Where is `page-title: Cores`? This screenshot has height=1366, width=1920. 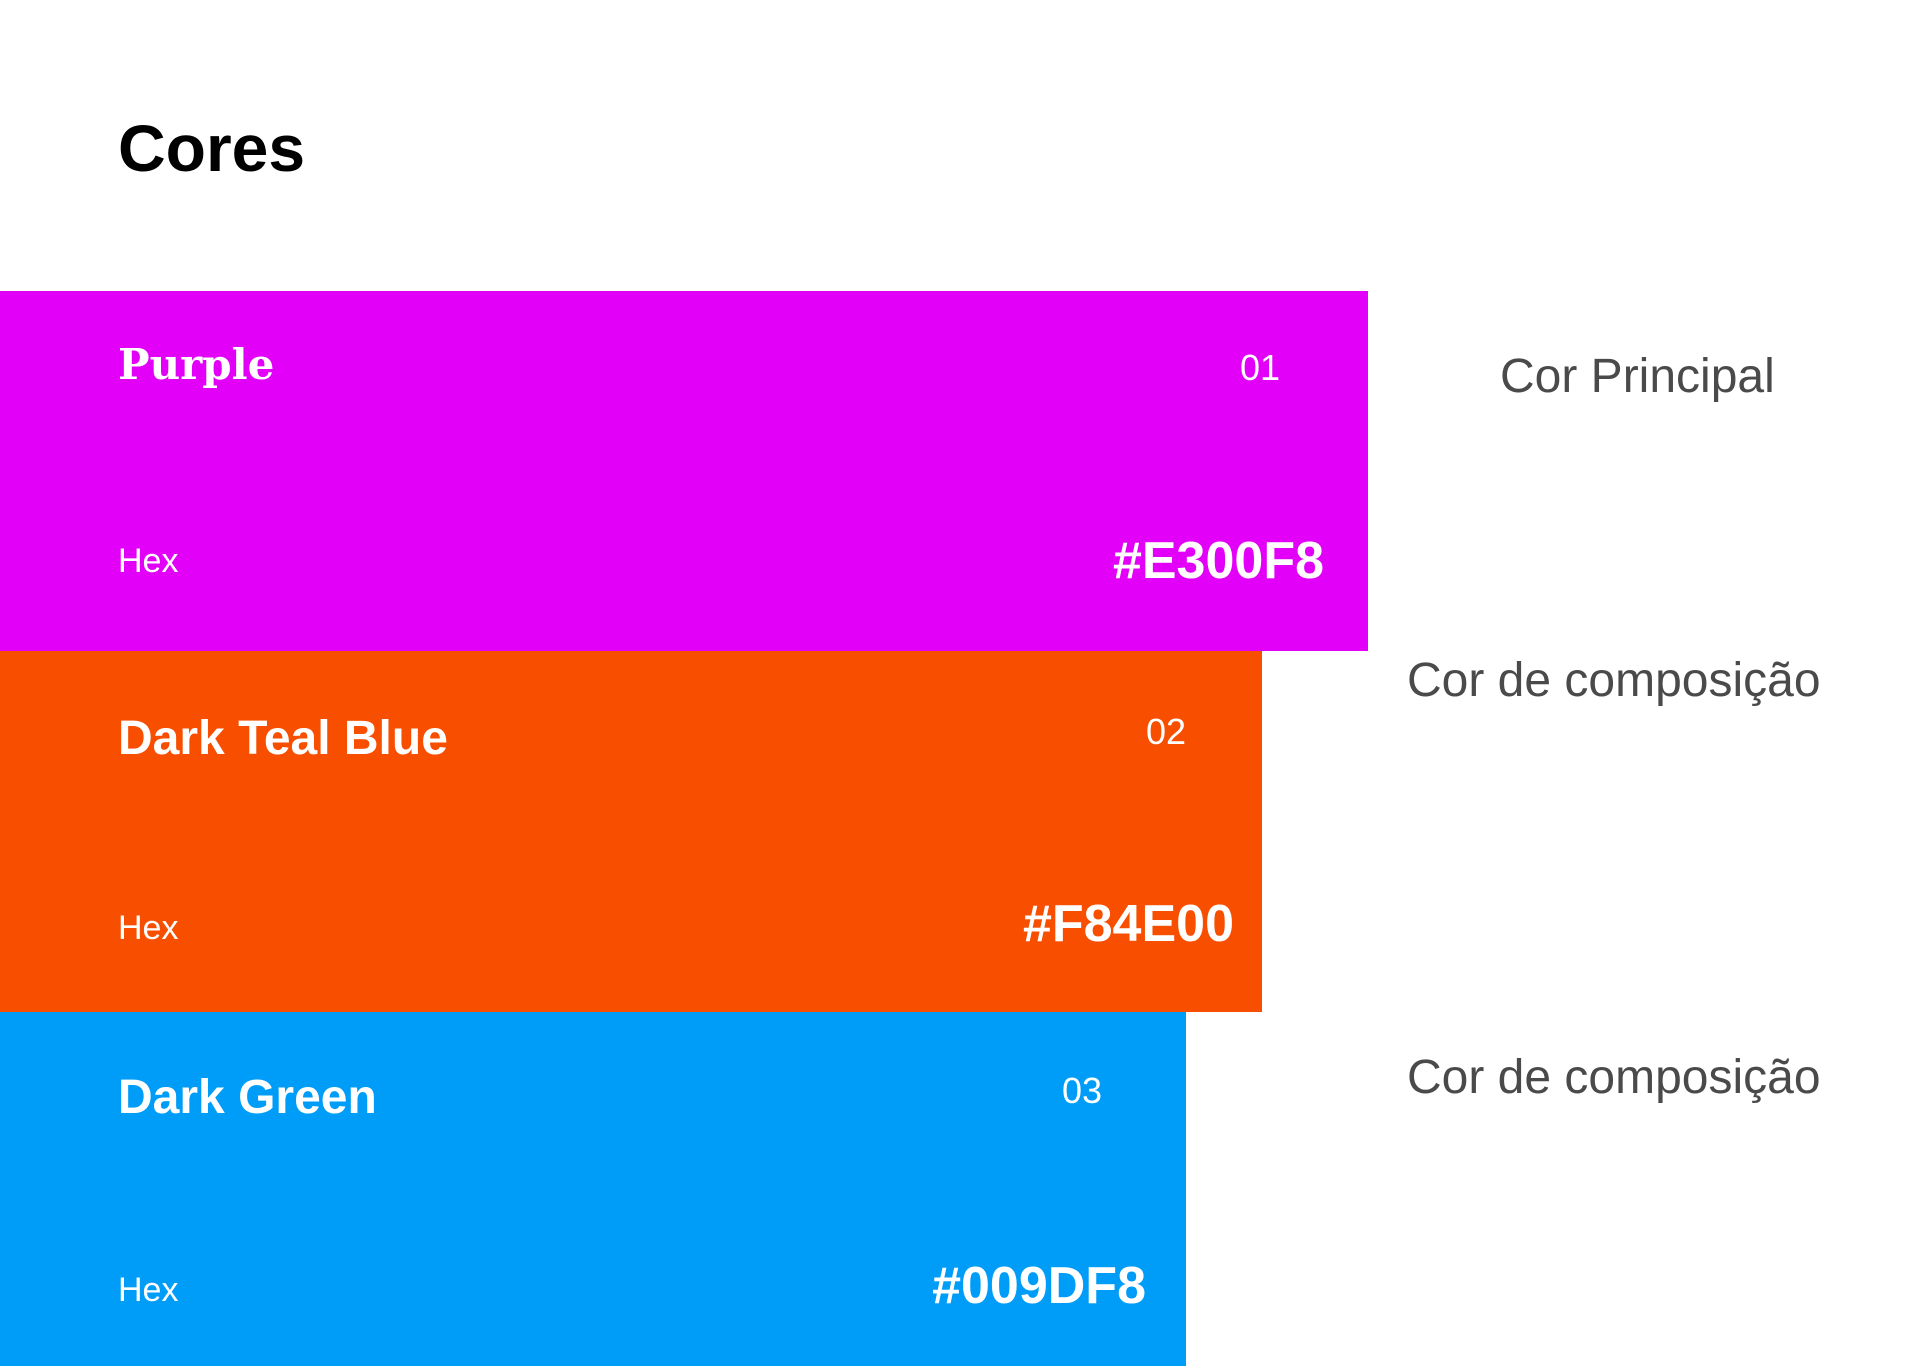 page-title: Cores is located at coordinates (212, 148).